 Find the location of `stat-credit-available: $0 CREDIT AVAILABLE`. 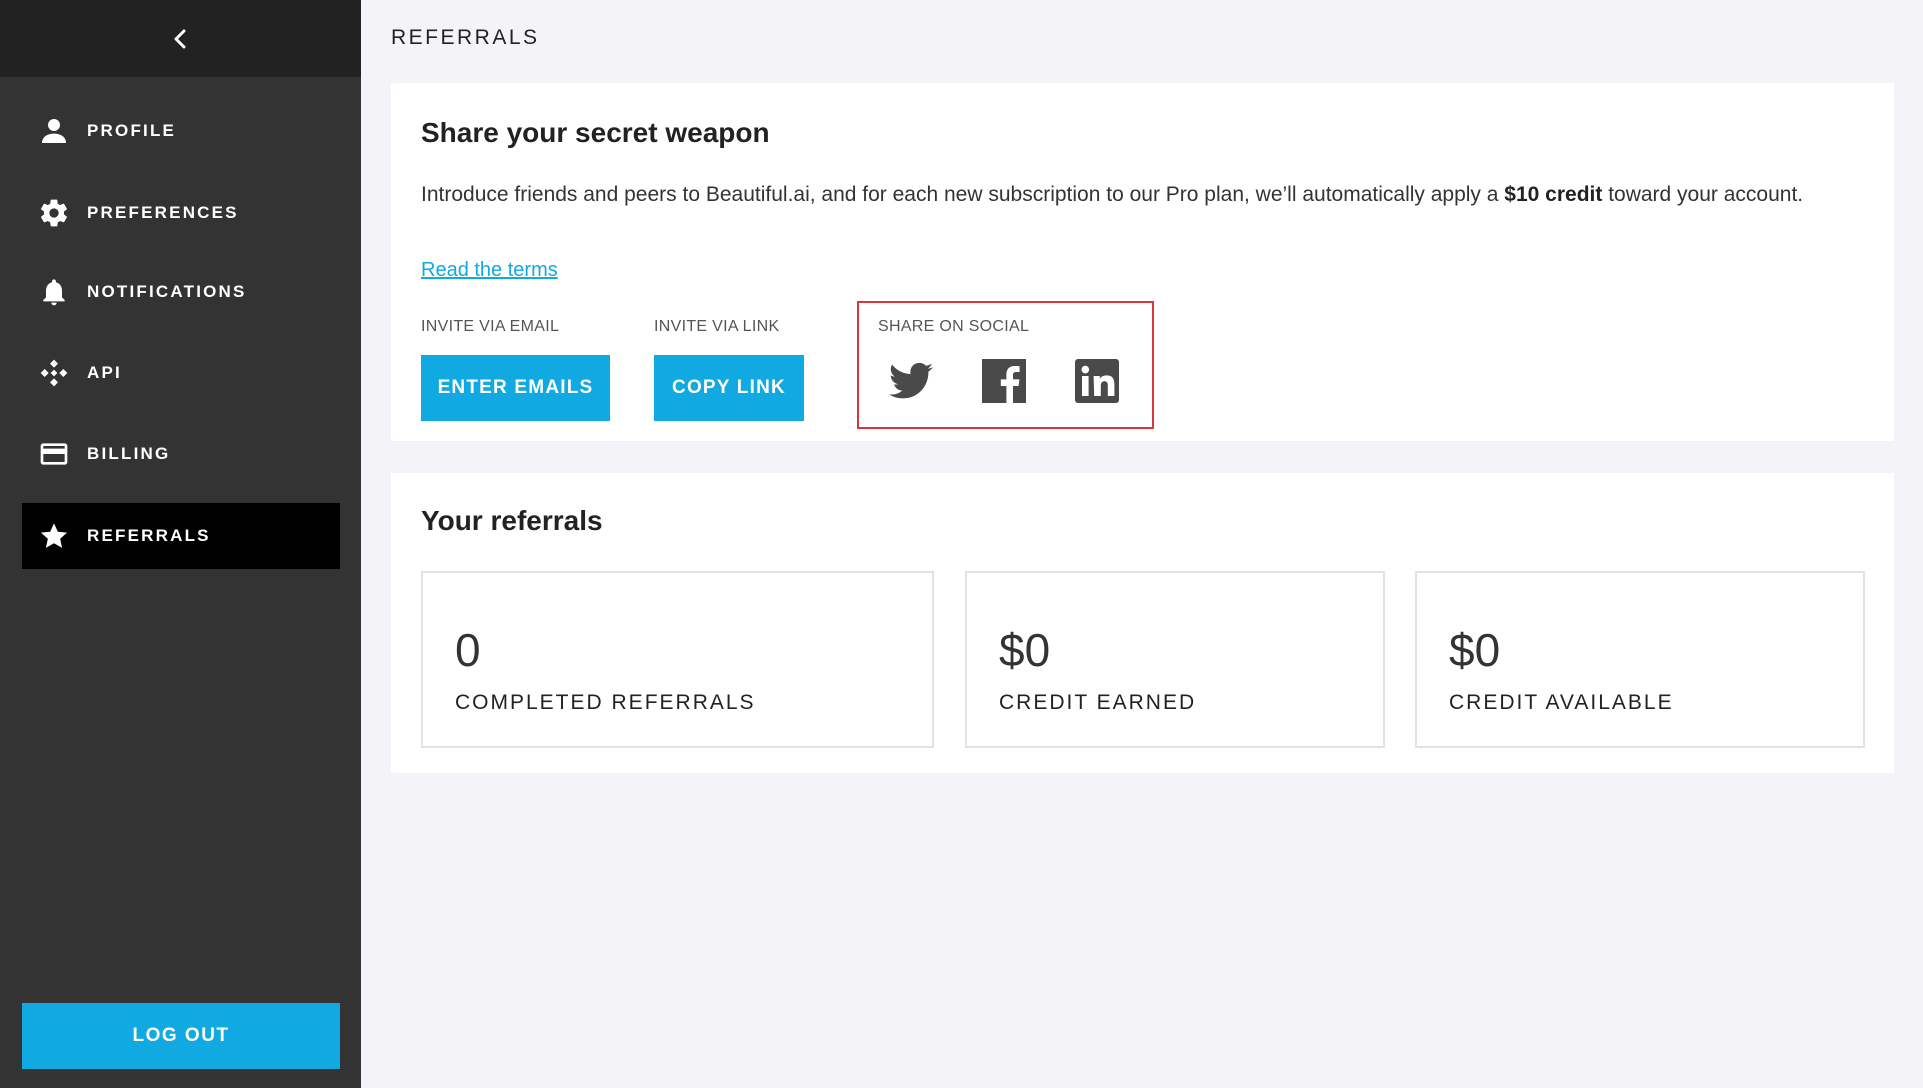

stat-credit-available: $0 CREDIT AVAILABLE is located at coordinates (1640, 659).